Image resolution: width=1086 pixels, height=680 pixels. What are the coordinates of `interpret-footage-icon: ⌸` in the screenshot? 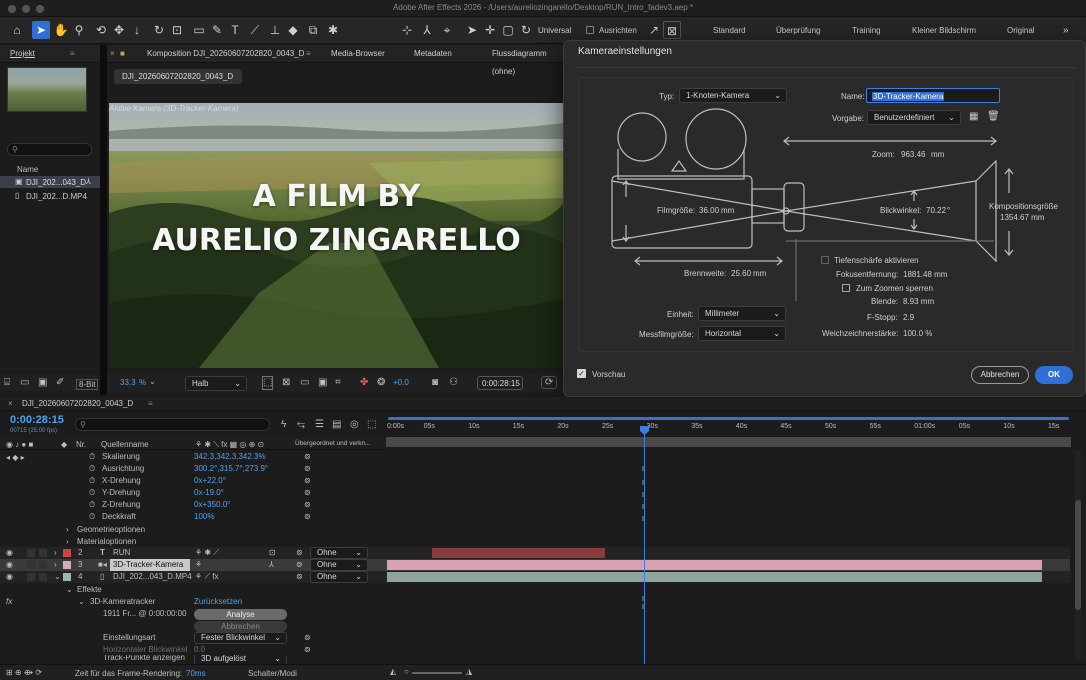 It's located at (7, 382).